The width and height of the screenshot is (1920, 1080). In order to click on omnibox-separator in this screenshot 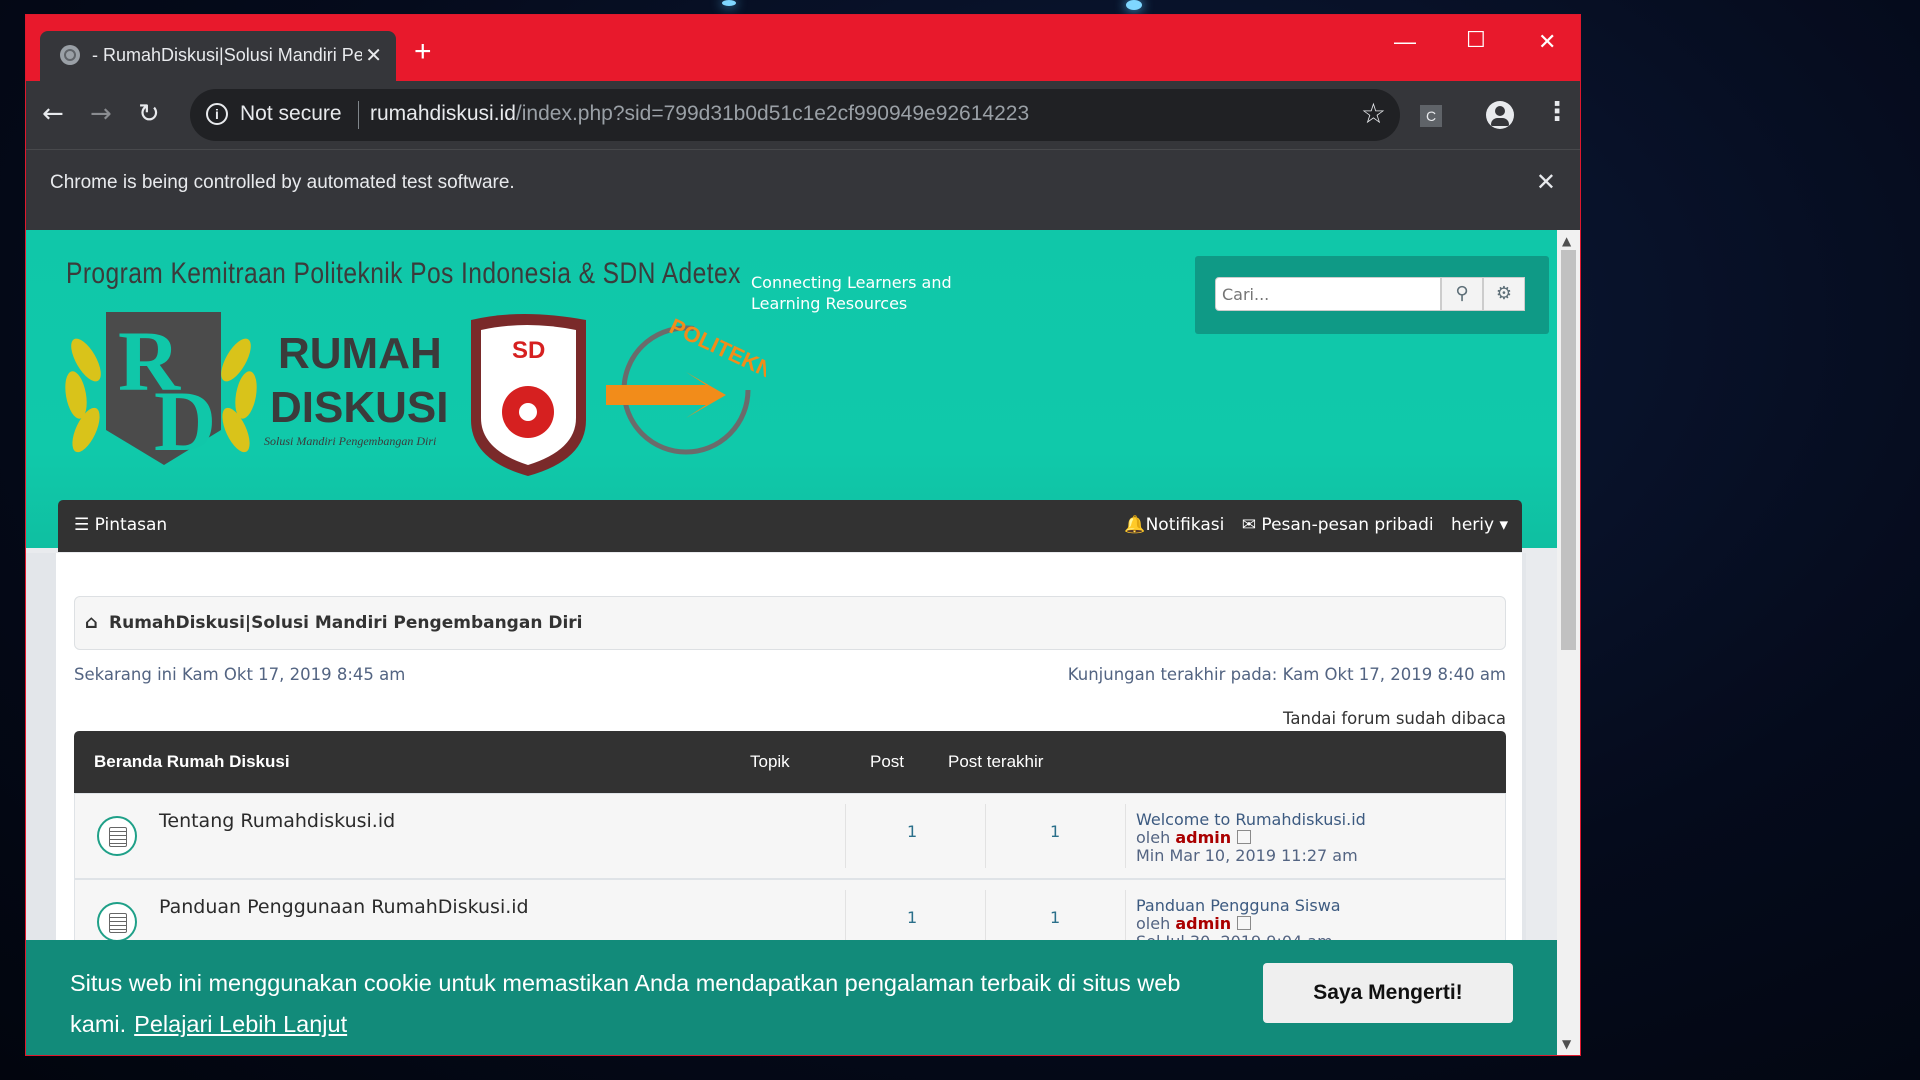, I will do `click(358, 115)`.